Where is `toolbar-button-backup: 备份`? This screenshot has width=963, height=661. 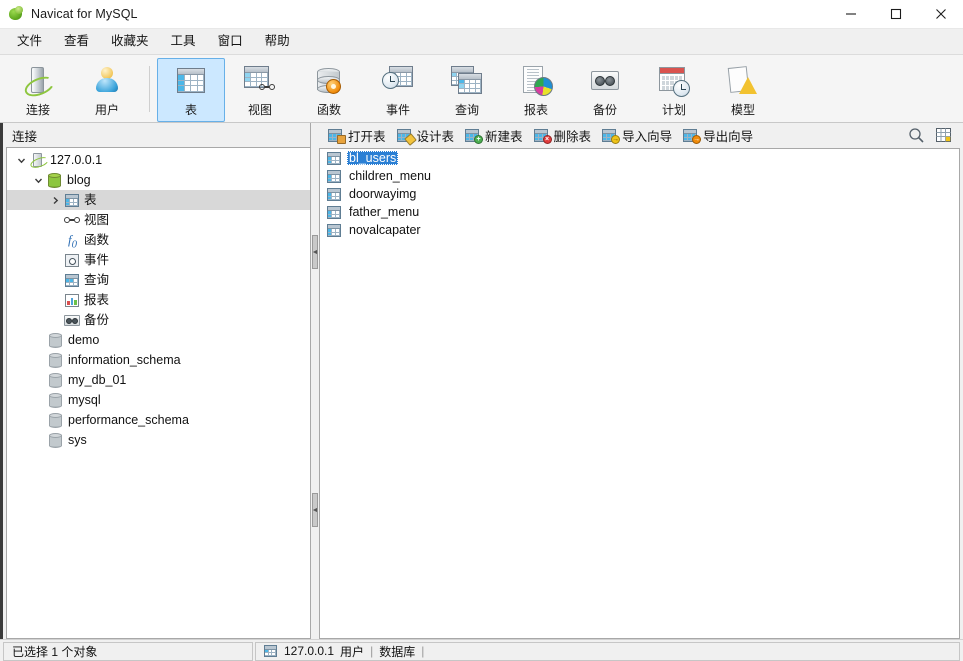
toolbar-button-backup: 备份 is located at coordinates (605, 90).